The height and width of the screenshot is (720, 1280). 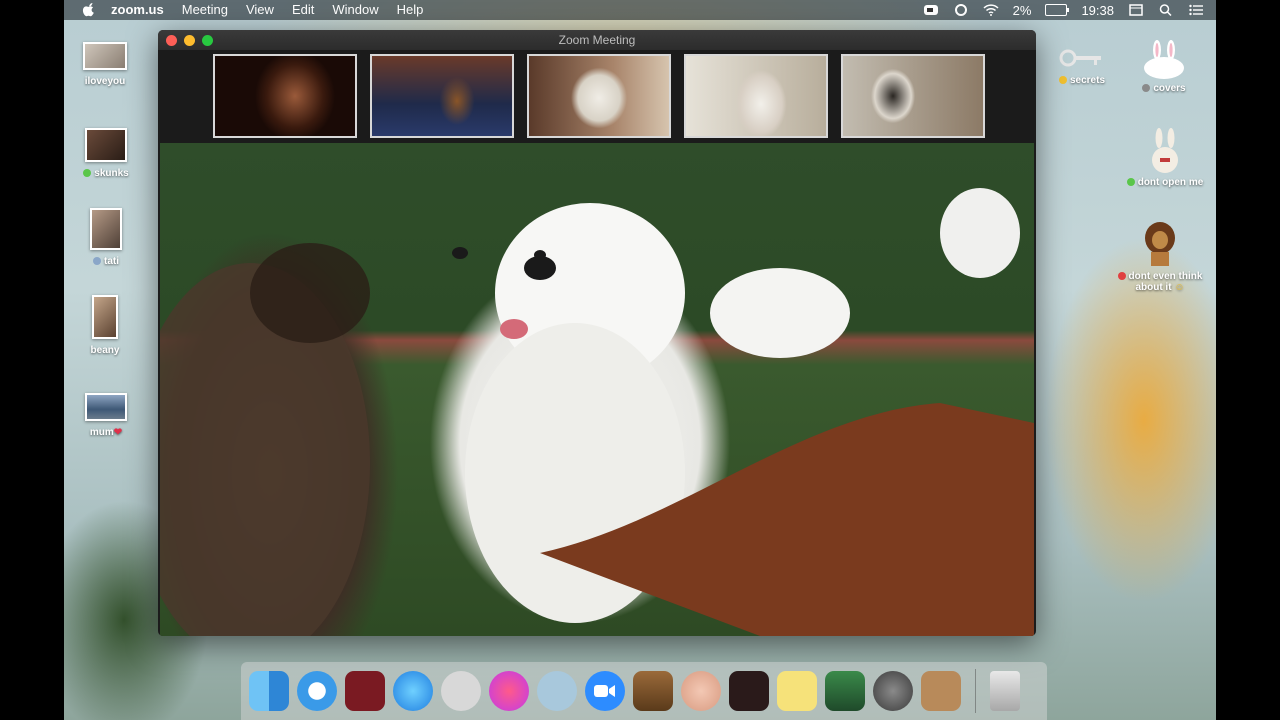 I want to click on wifi-icon, so click(x=991, y=10).